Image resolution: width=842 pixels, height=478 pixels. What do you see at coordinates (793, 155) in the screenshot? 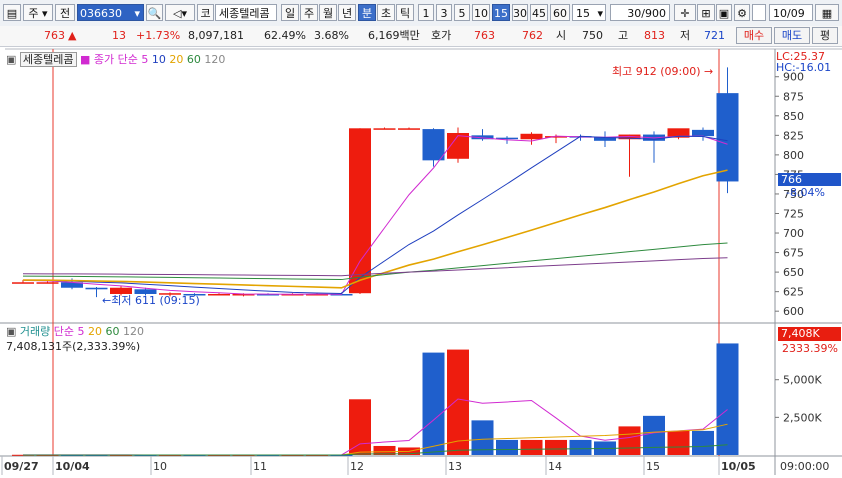
I see `y-tick-label: 800` at bounding box center [793, 155].